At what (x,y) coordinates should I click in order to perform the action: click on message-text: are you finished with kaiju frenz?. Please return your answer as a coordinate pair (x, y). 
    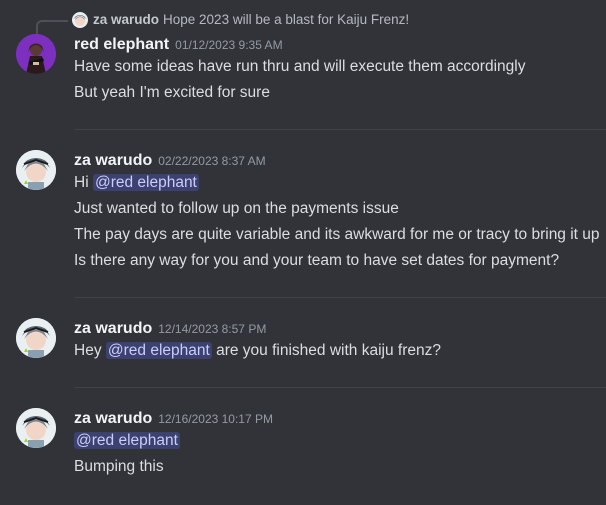
    Looking at the image, I should click on (326, 350).